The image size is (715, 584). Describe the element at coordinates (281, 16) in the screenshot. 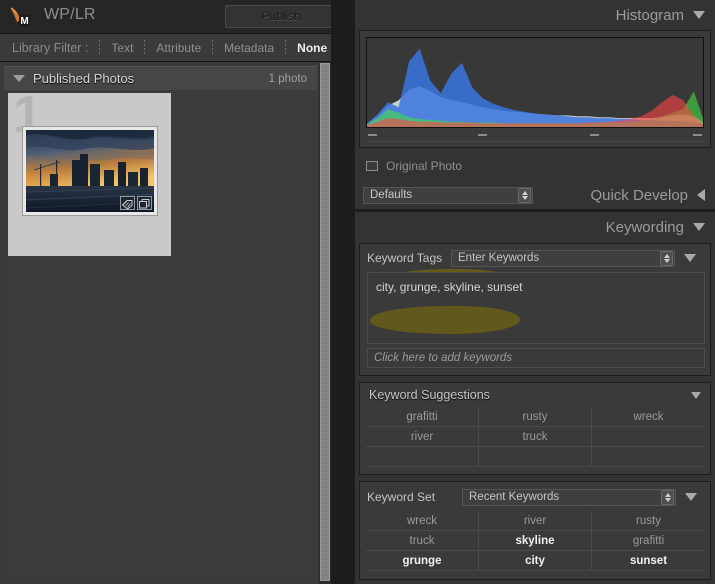

I see `publish-button: Publish` at that location.